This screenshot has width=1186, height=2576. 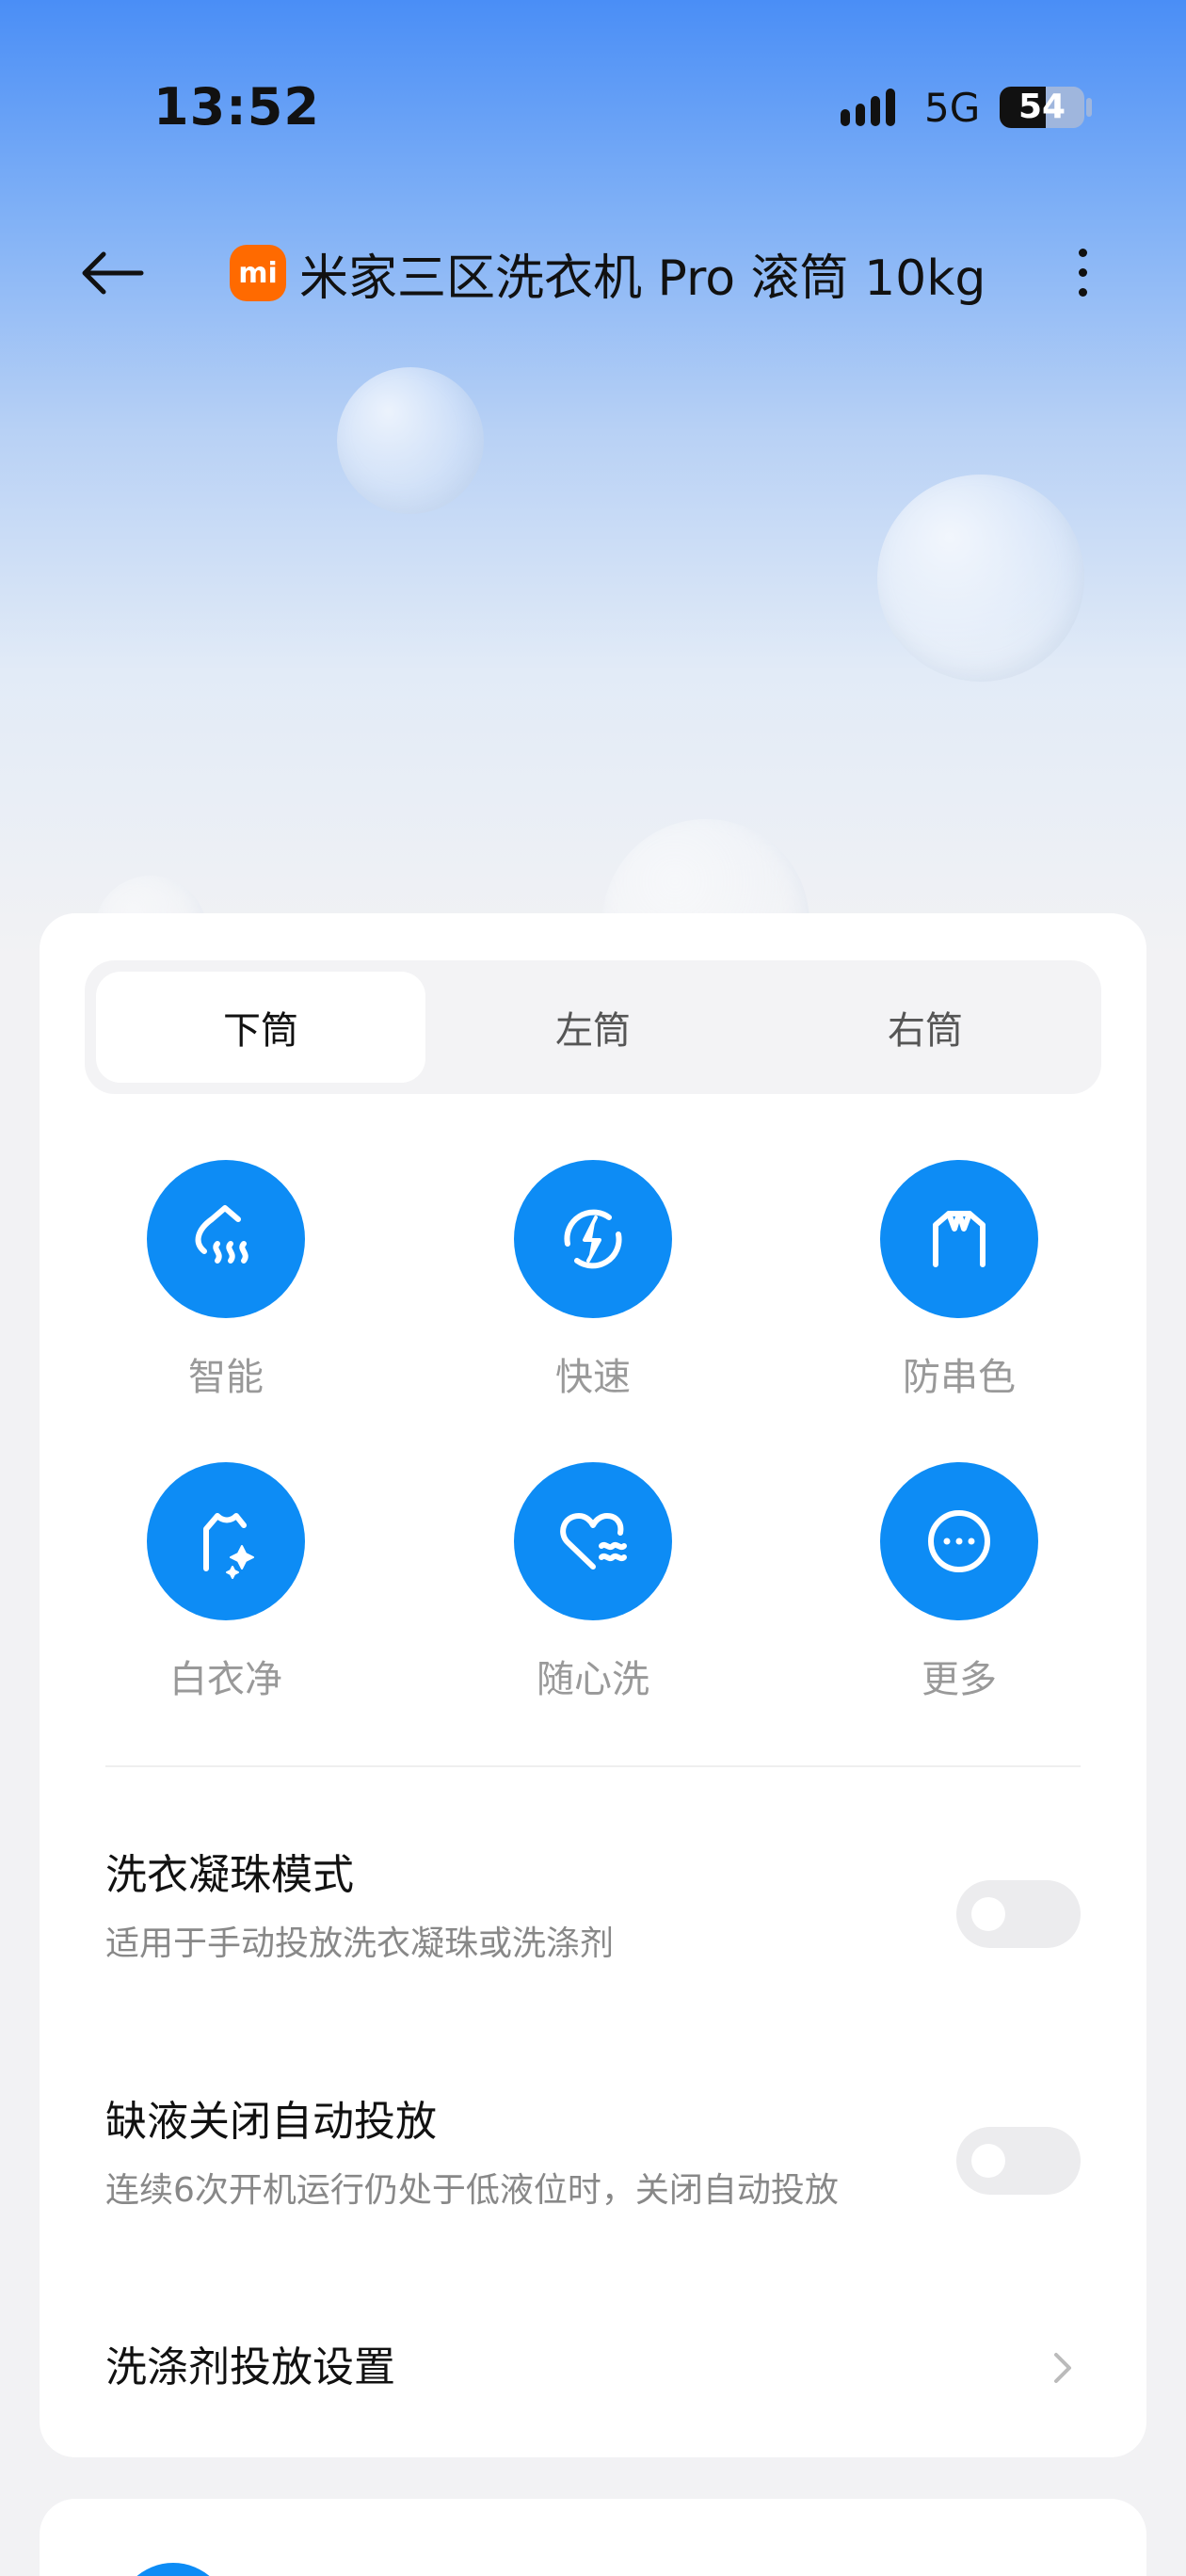 I want to click on card-icon, so click(x=173, y=2569).